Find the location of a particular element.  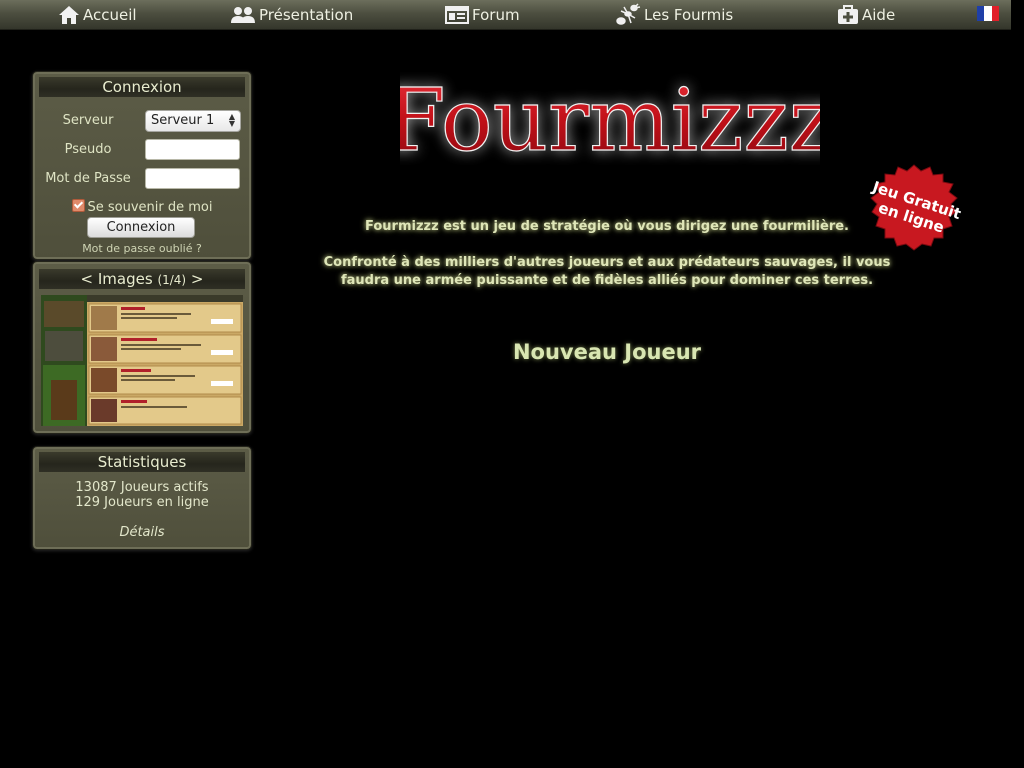

logo-text: Fourmizzz is located at coordinates (610, 121).